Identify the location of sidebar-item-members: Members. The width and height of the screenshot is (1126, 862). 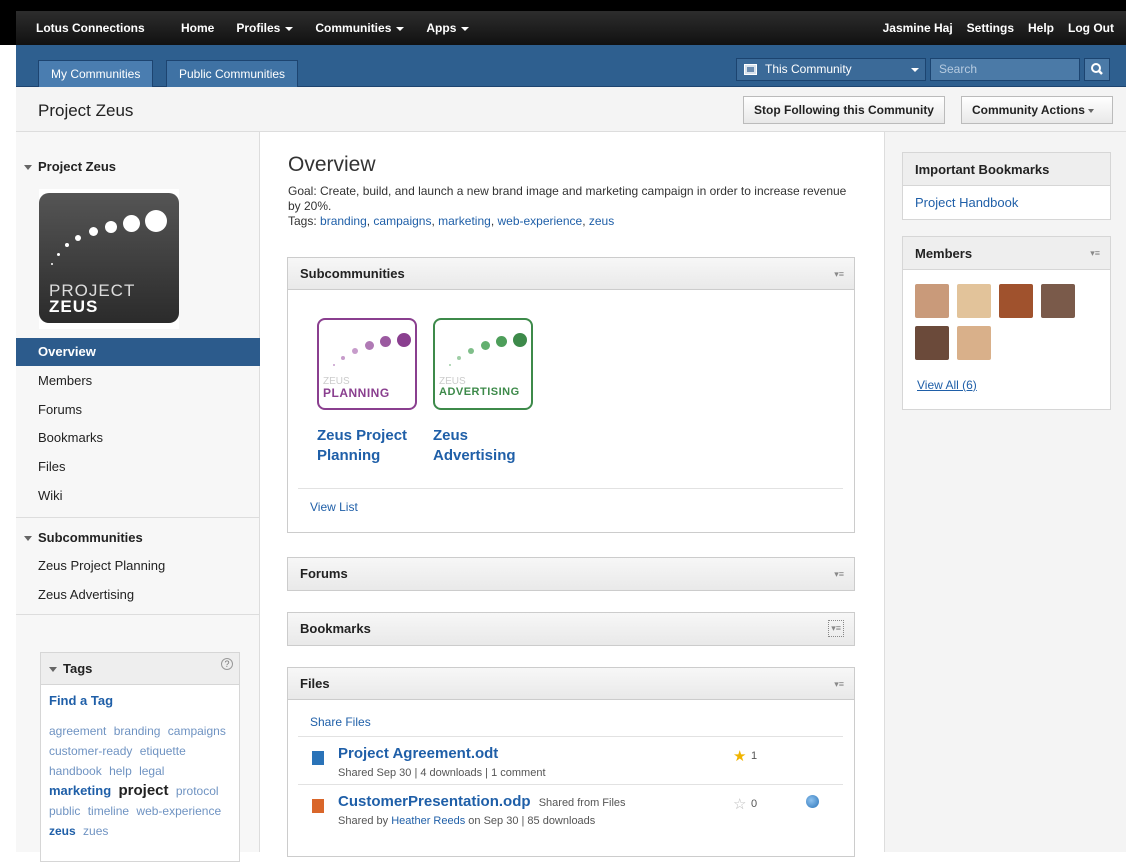
(138, 381).